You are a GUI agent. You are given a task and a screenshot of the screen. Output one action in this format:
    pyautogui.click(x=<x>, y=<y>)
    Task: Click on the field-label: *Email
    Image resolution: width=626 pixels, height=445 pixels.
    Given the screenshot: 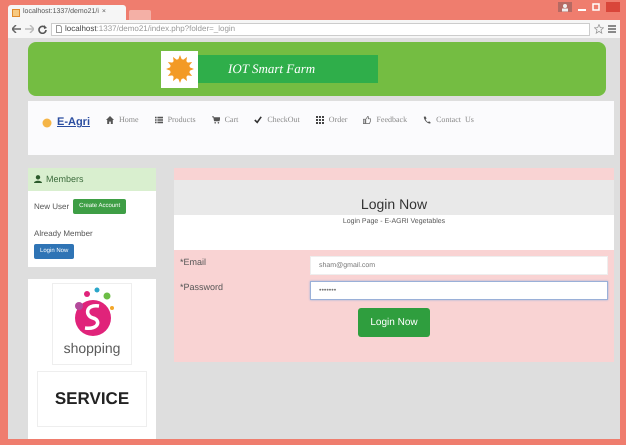 What is the action you would take?
    pyautogui.click(x=194, y=262)
    